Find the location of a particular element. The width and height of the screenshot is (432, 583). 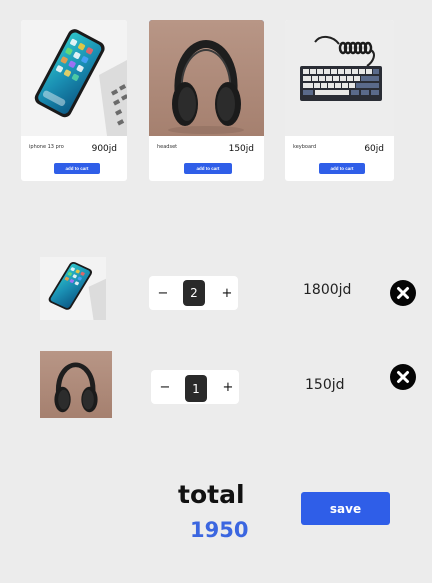

product-card-iphone: iphone 13 pro 900jd add to cart is located at coordinates (74, 100).